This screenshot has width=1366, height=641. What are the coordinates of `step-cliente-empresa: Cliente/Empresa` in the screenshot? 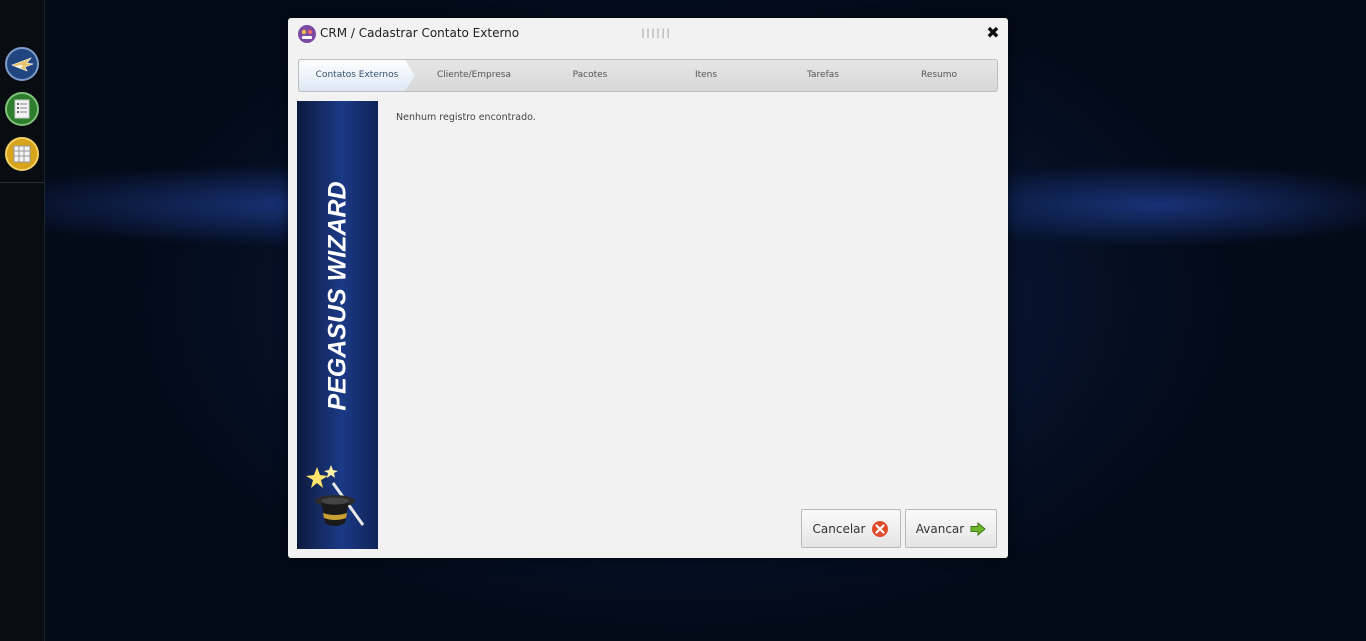 It's located at (474, 75).